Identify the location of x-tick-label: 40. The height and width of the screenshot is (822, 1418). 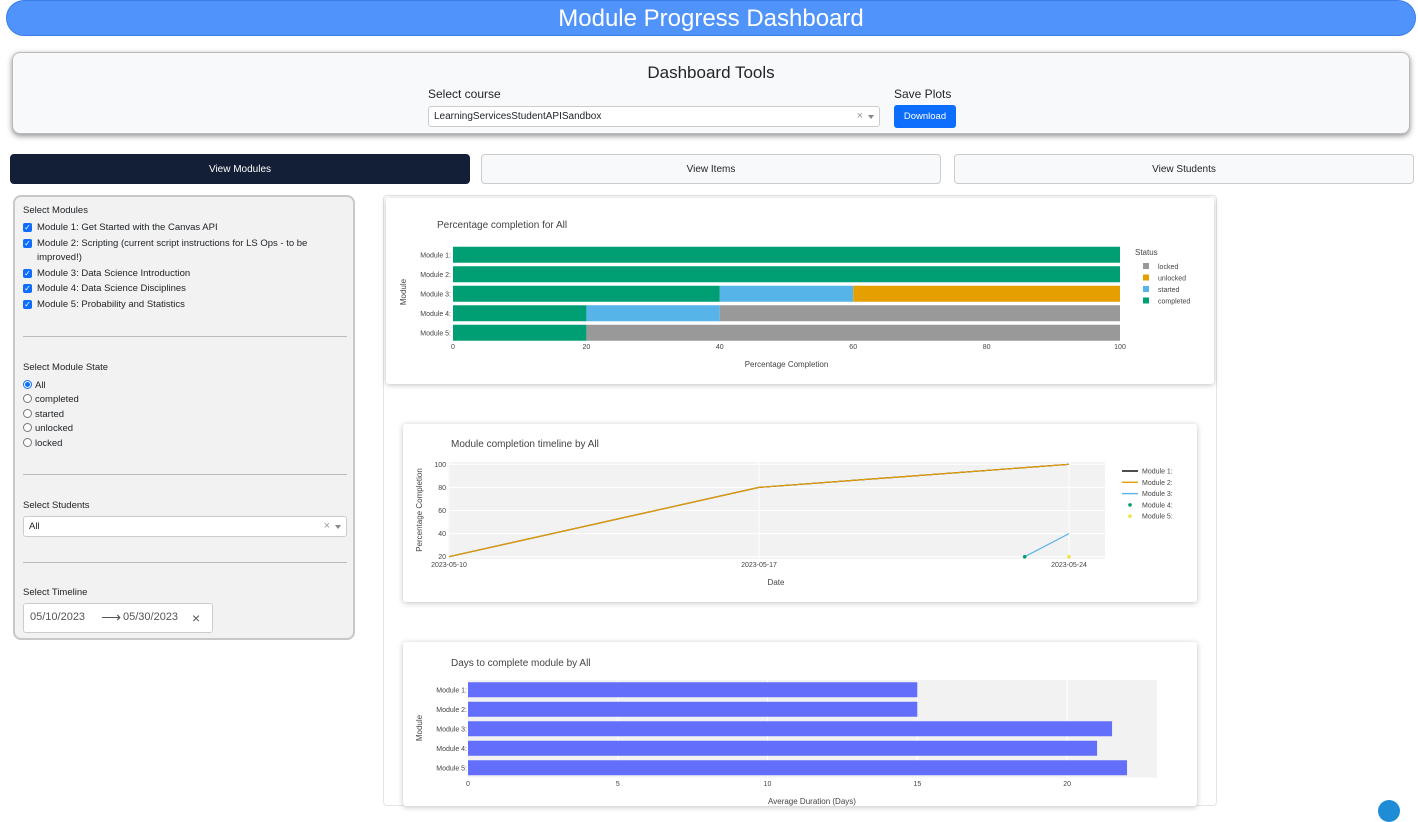
(720, 347).